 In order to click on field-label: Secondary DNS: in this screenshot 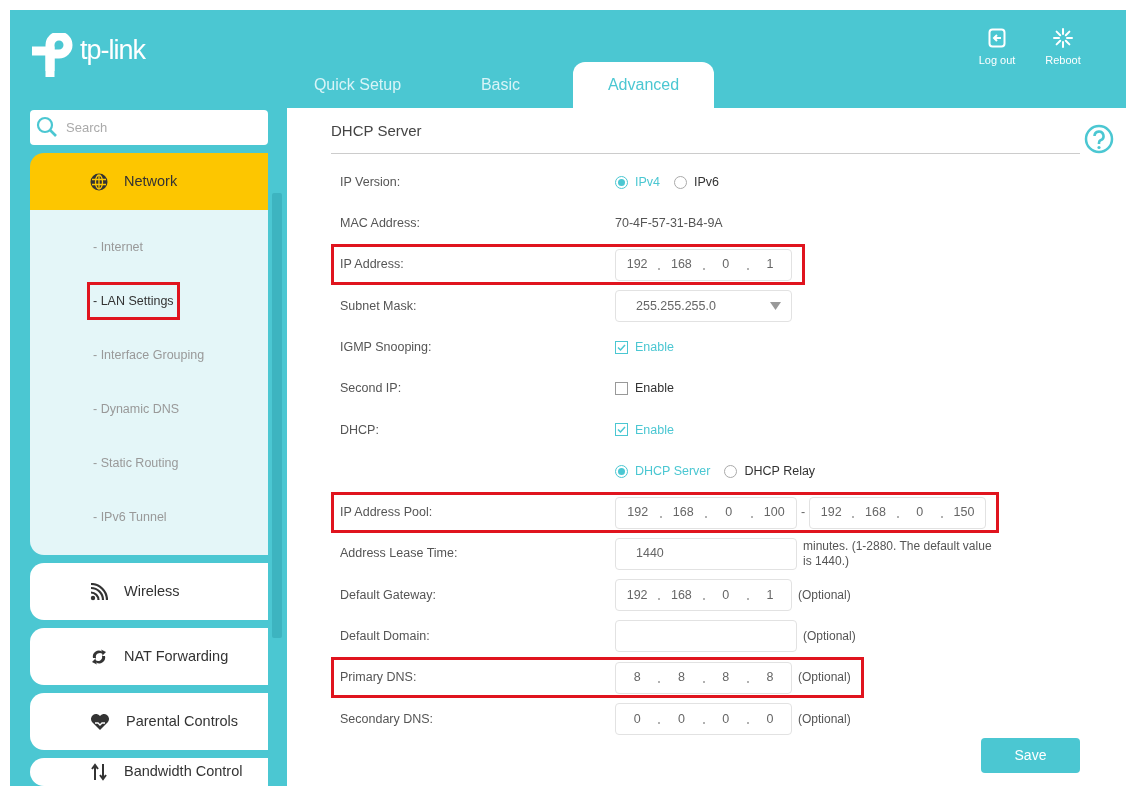, I will do `click(387, 719)`.